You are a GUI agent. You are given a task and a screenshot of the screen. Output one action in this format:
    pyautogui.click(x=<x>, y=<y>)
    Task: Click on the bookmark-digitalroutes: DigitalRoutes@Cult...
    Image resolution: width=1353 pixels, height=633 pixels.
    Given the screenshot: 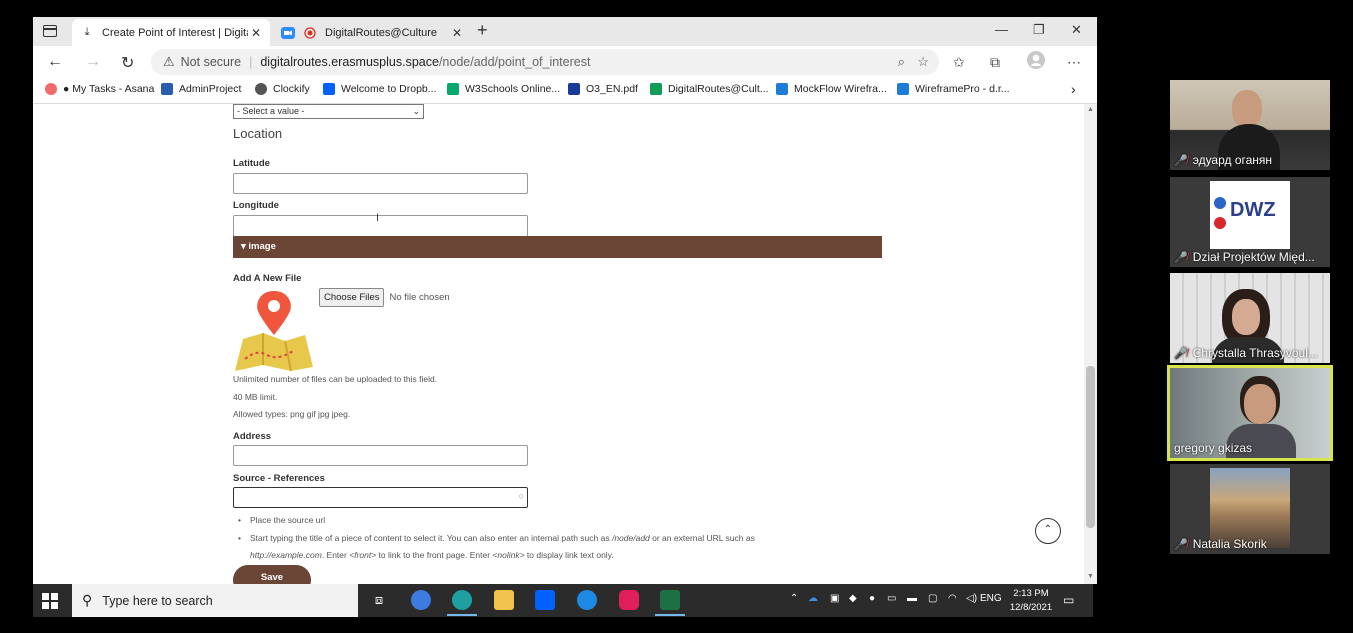 What is the action you would take?
    pyautogui.click(x=709, y=89)
    